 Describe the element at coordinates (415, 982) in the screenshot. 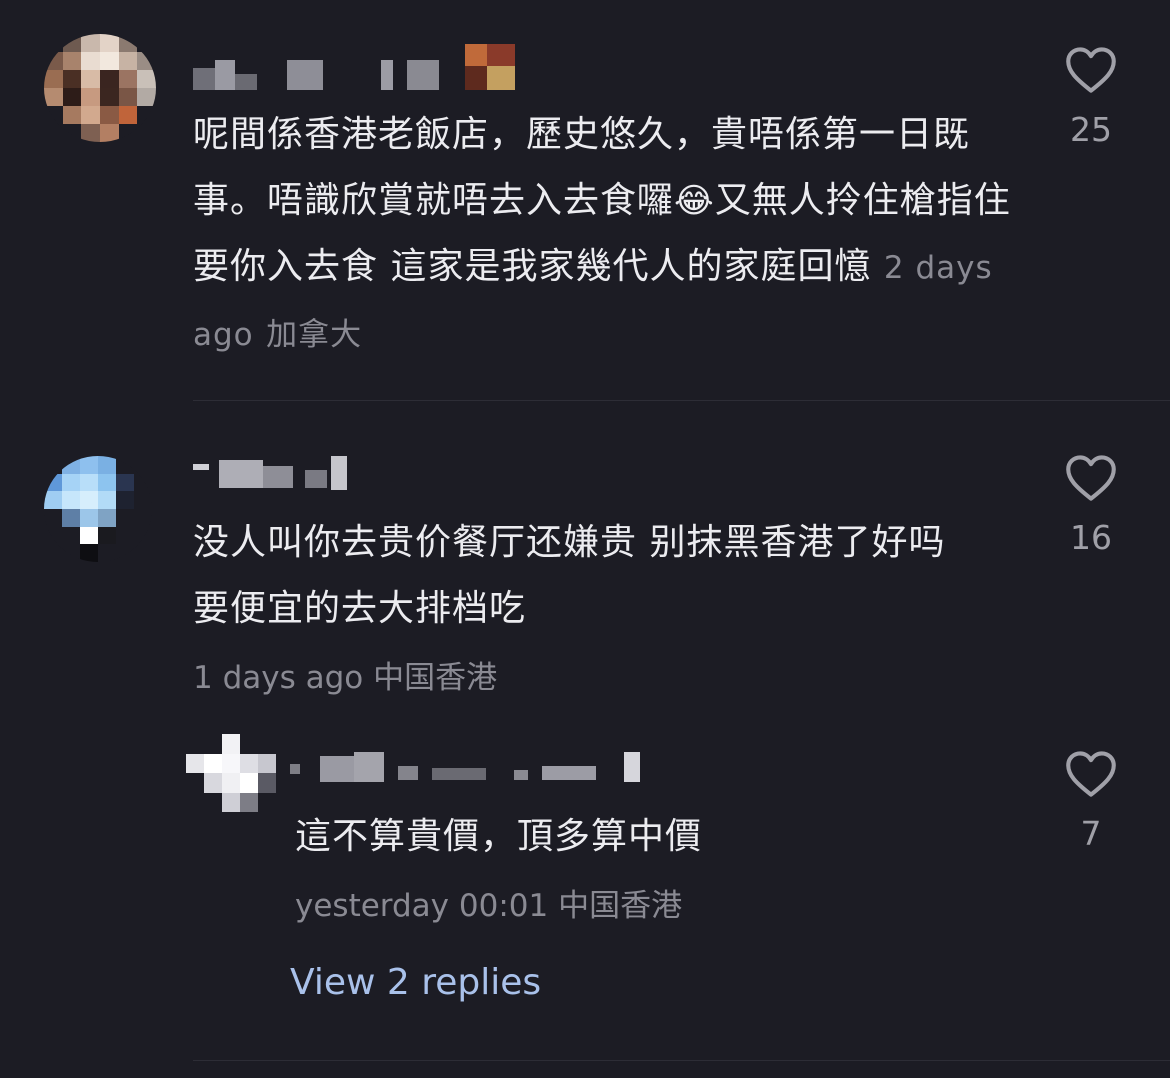

I see `view-replies-link: View 2 replies` at that location.